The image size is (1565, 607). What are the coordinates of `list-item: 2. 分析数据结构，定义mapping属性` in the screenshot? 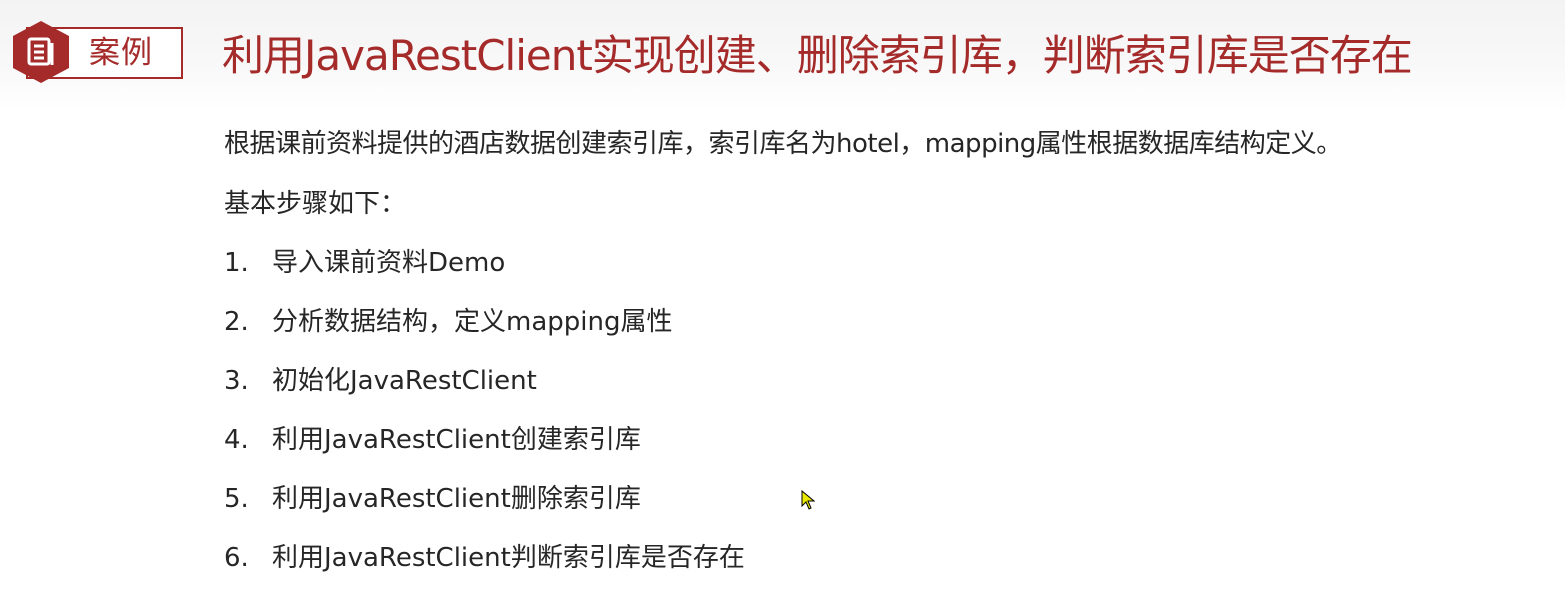 It's located at (448, 322).